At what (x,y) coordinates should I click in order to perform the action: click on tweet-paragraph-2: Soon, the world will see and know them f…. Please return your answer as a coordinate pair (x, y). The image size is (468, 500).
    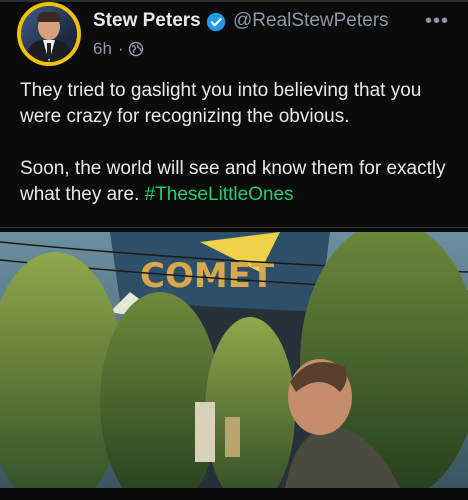
    Looking at the image, I should click on (236, 182).